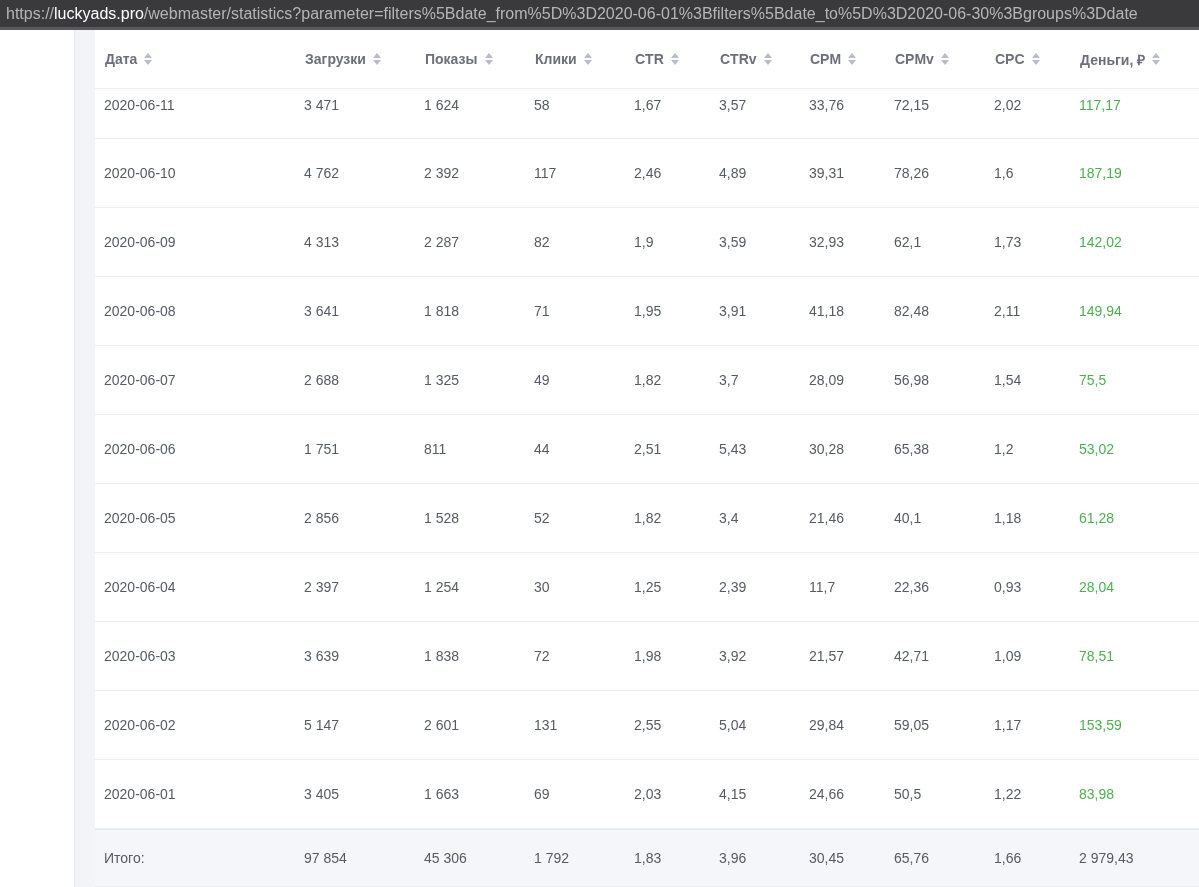 The width and height of the screenshot is (1199, 887). What do you see at coordinates (322, 449) in the screenshot?
I see `table-cell: 1 751` at bounding box center [322, 449].